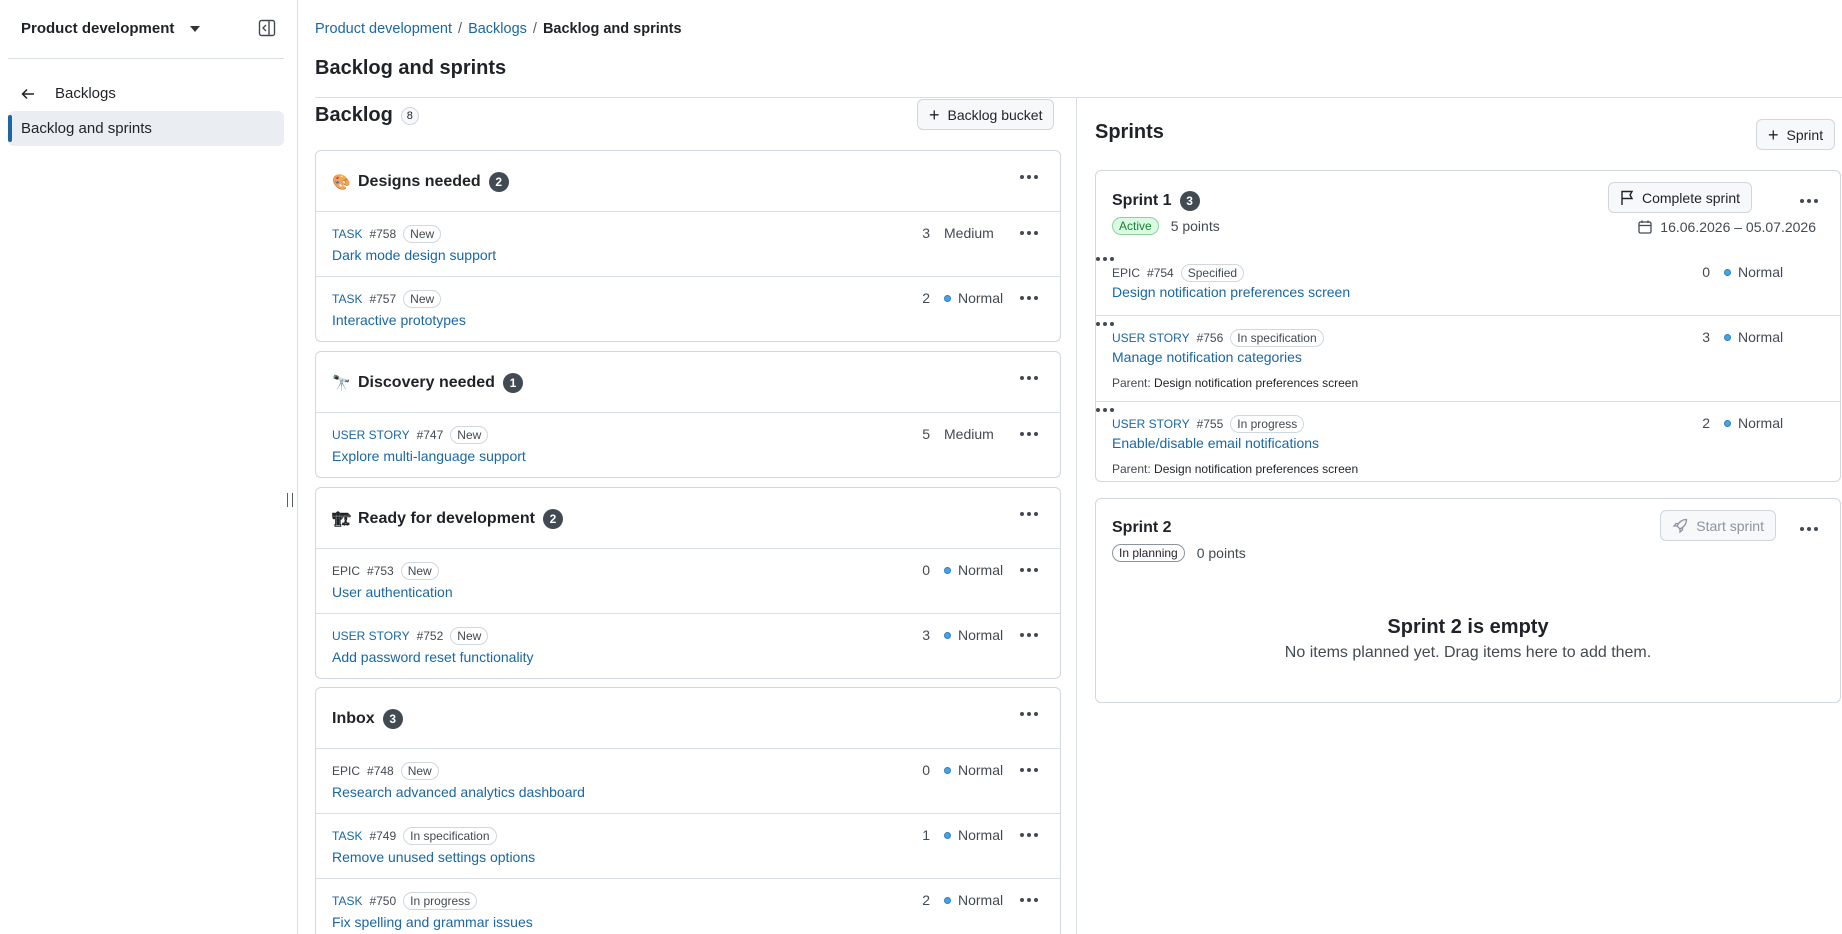 The width and height of the screenshot is (1842, 934). I want to click on work-package-type: EPIC, so click(346, 771).